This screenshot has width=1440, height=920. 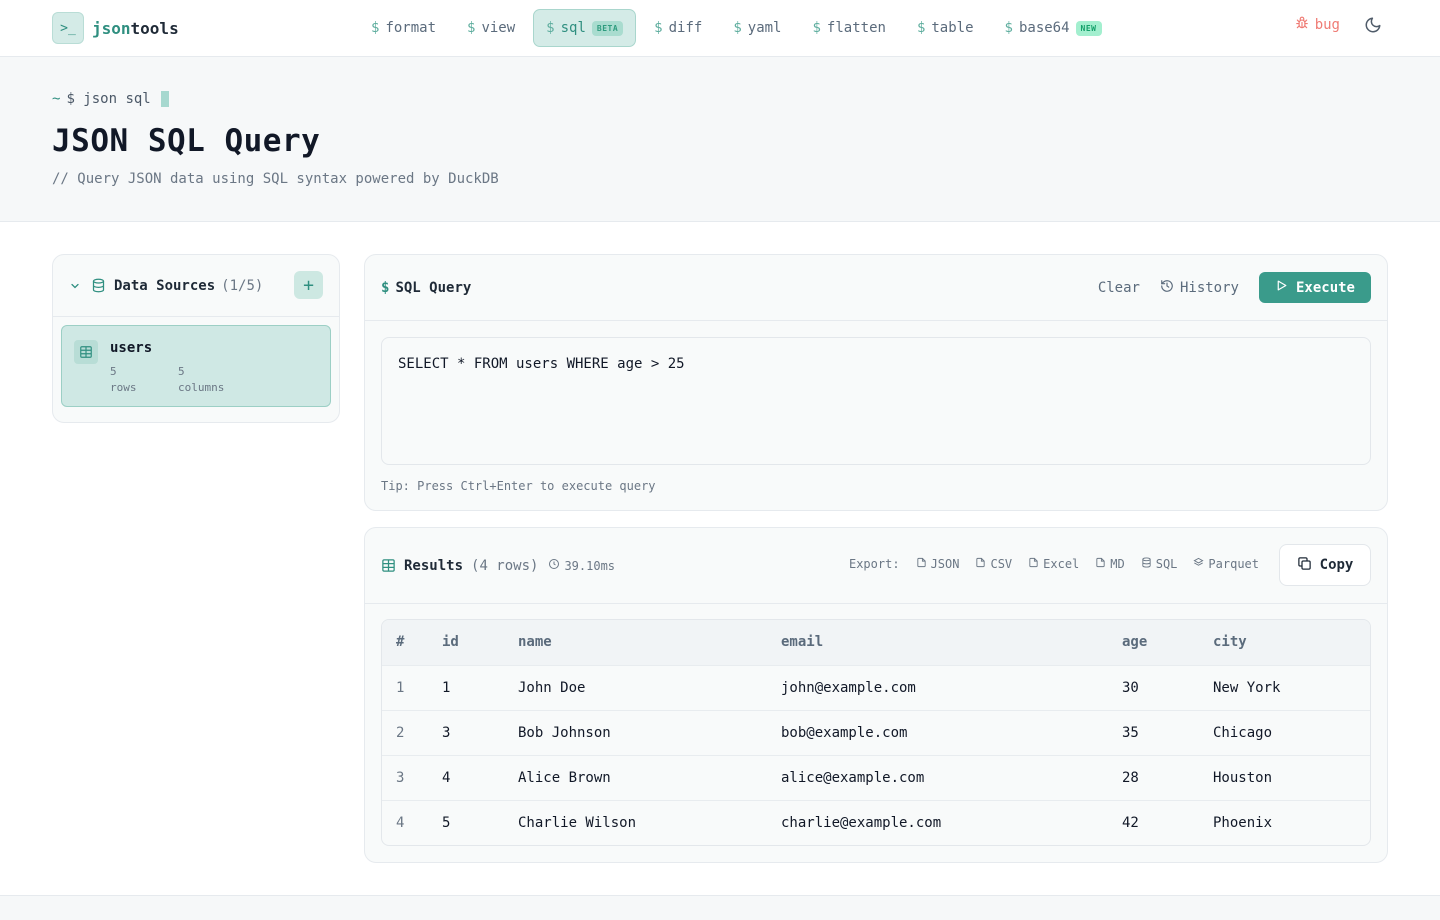 I want to click on rows-value: 5, so click(x=113, y=371).